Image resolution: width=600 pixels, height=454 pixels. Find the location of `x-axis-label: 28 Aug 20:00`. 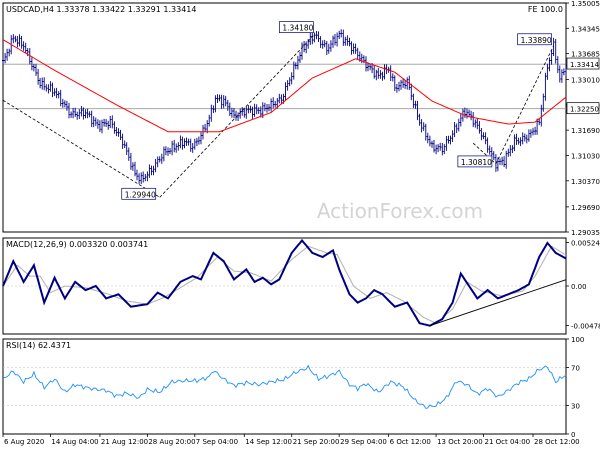

x-axis-label: 28 Aug 20:00 is located at coordinates (171, 442).